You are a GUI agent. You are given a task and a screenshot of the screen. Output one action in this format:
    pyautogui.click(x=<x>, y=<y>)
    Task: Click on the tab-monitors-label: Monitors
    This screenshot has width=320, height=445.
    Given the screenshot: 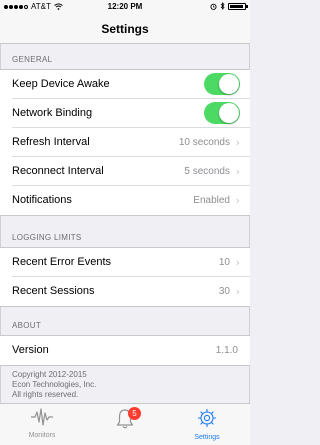 What is the action you would take?
    pyautogui.click(x=42, y=435)
    